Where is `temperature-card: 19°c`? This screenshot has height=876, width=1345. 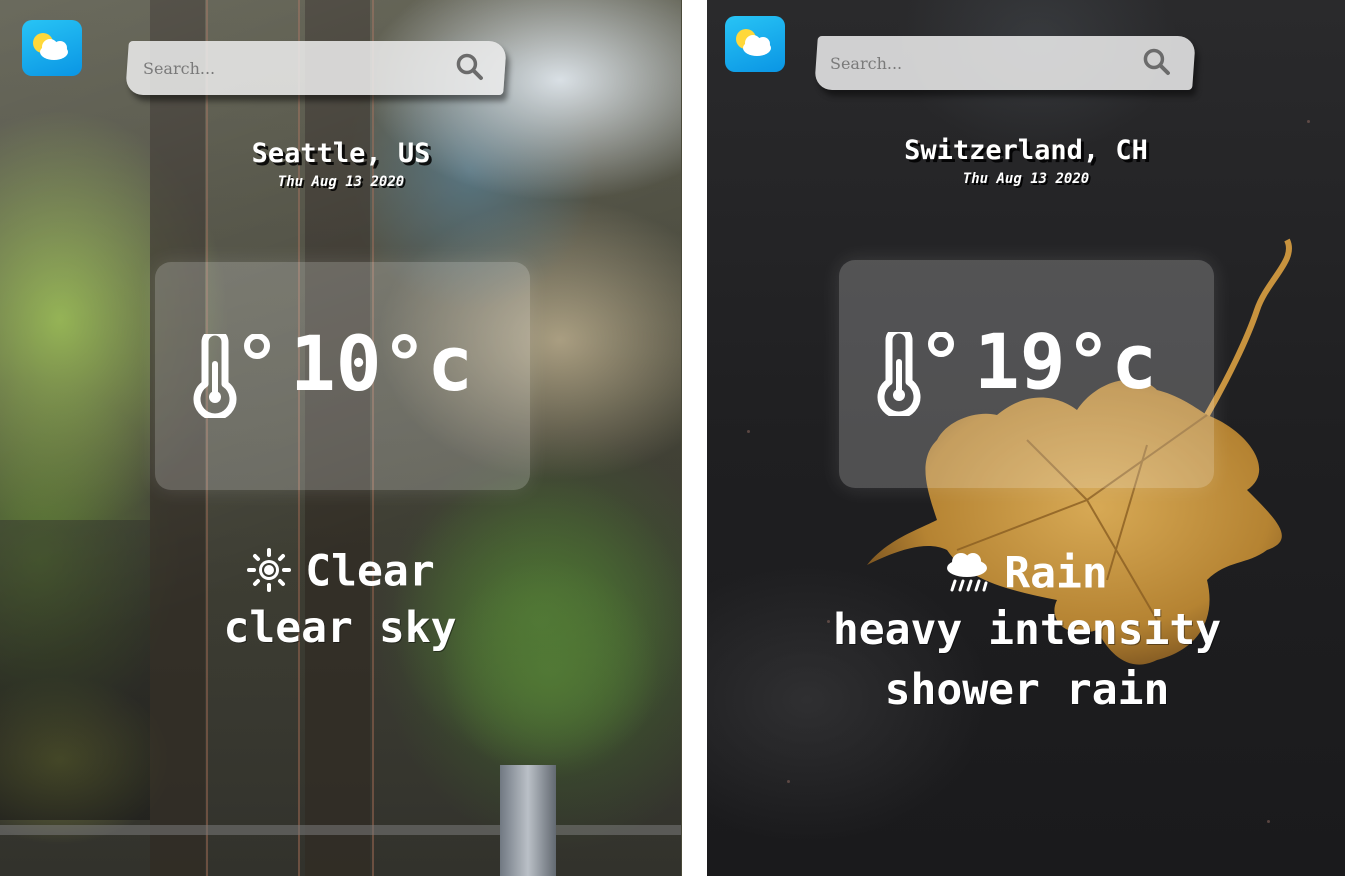 temperature-card: 19°c is located at coordinates (1026, 374).